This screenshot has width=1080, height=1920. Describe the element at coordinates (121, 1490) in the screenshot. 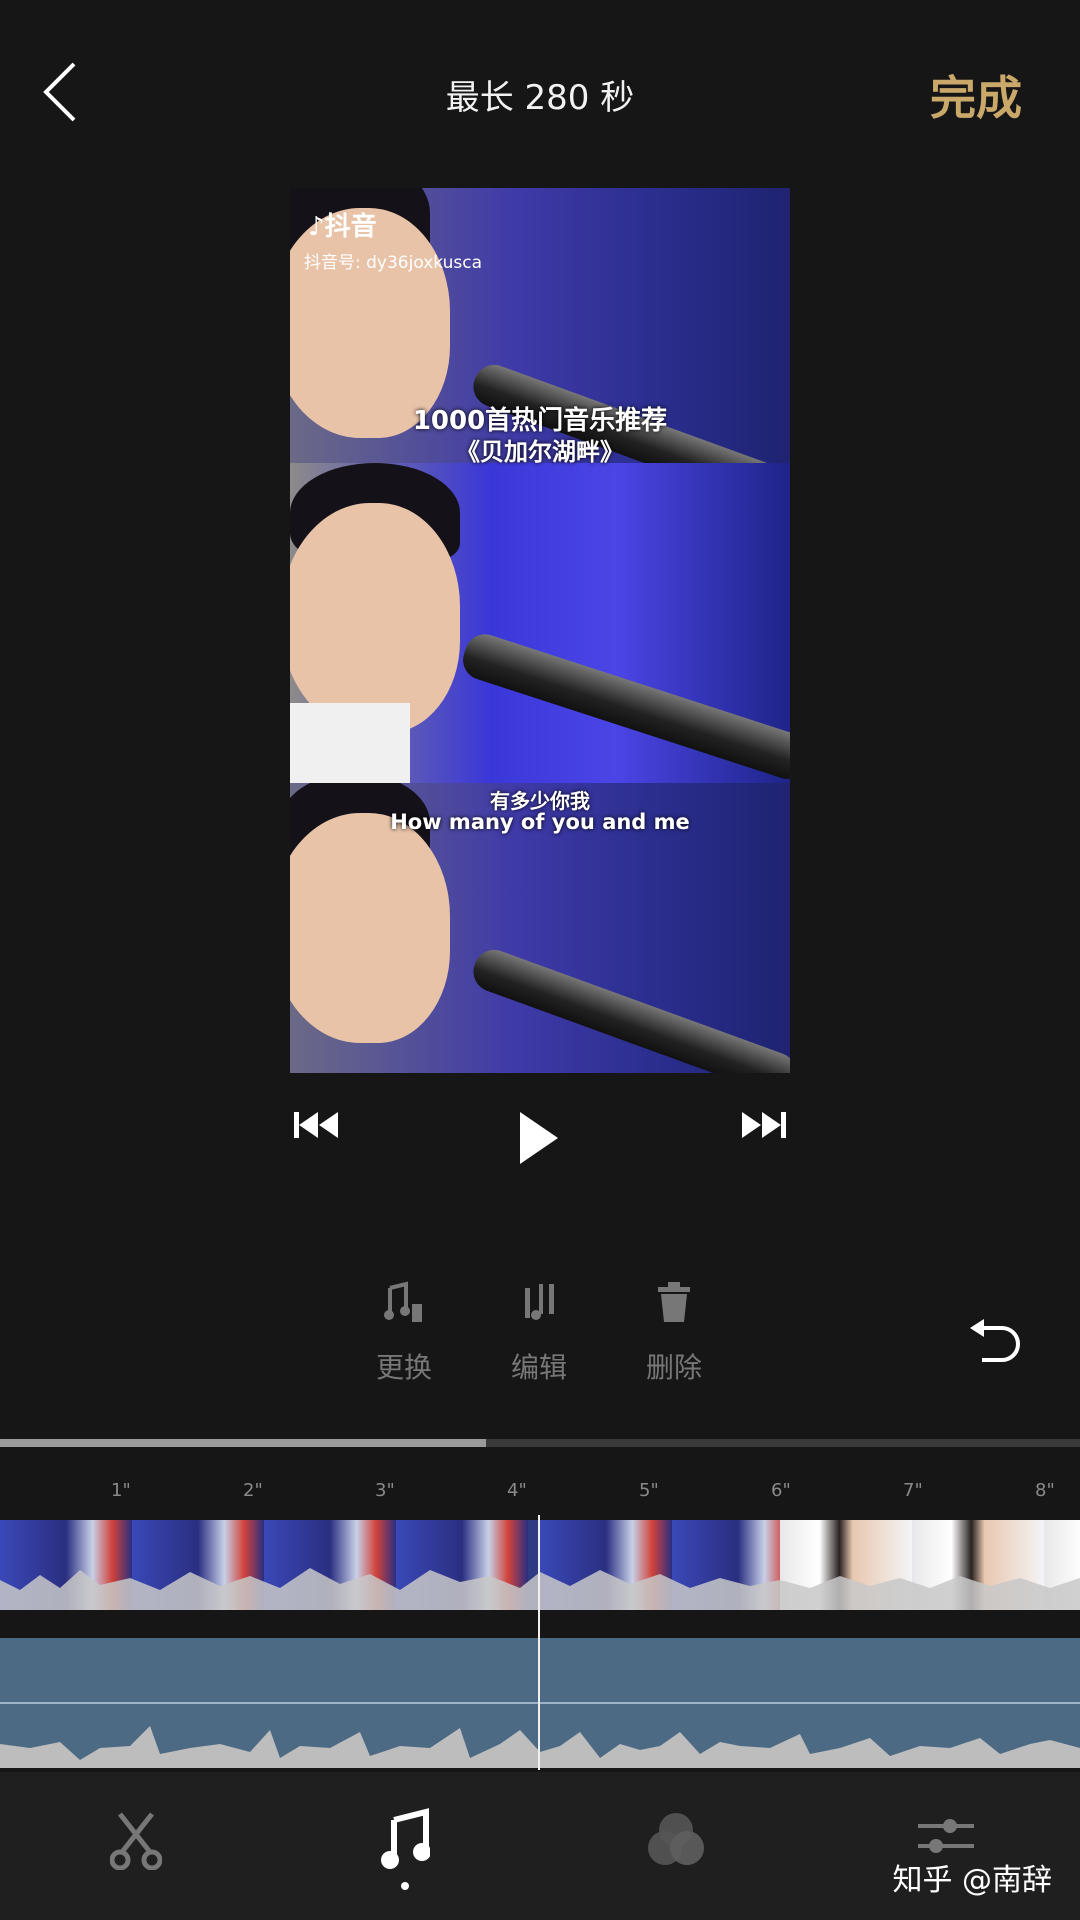

I see `time-tick: 1"` at that location.